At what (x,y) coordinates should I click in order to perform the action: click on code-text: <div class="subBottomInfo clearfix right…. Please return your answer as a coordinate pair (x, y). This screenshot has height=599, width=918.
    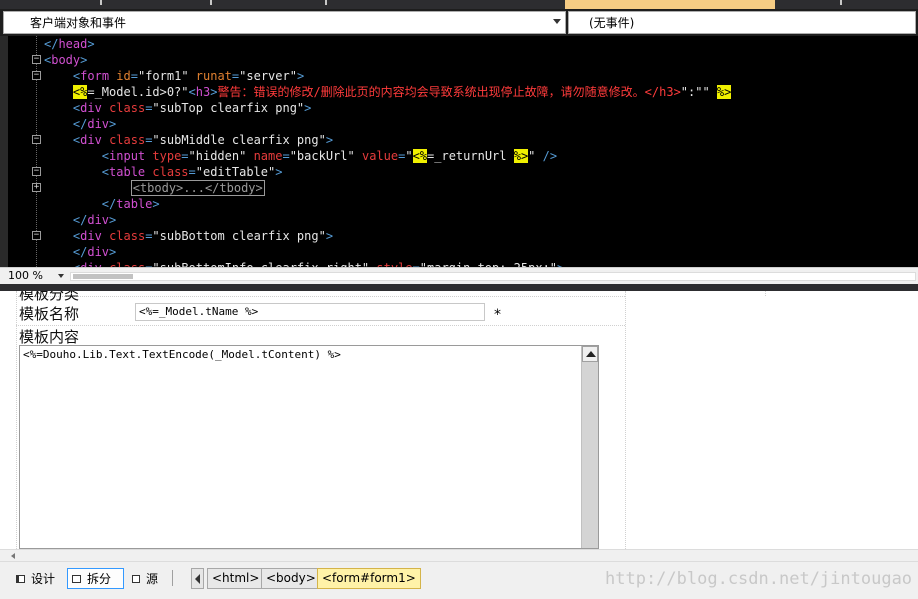
    Looking at the image, I should click on (304, 263).